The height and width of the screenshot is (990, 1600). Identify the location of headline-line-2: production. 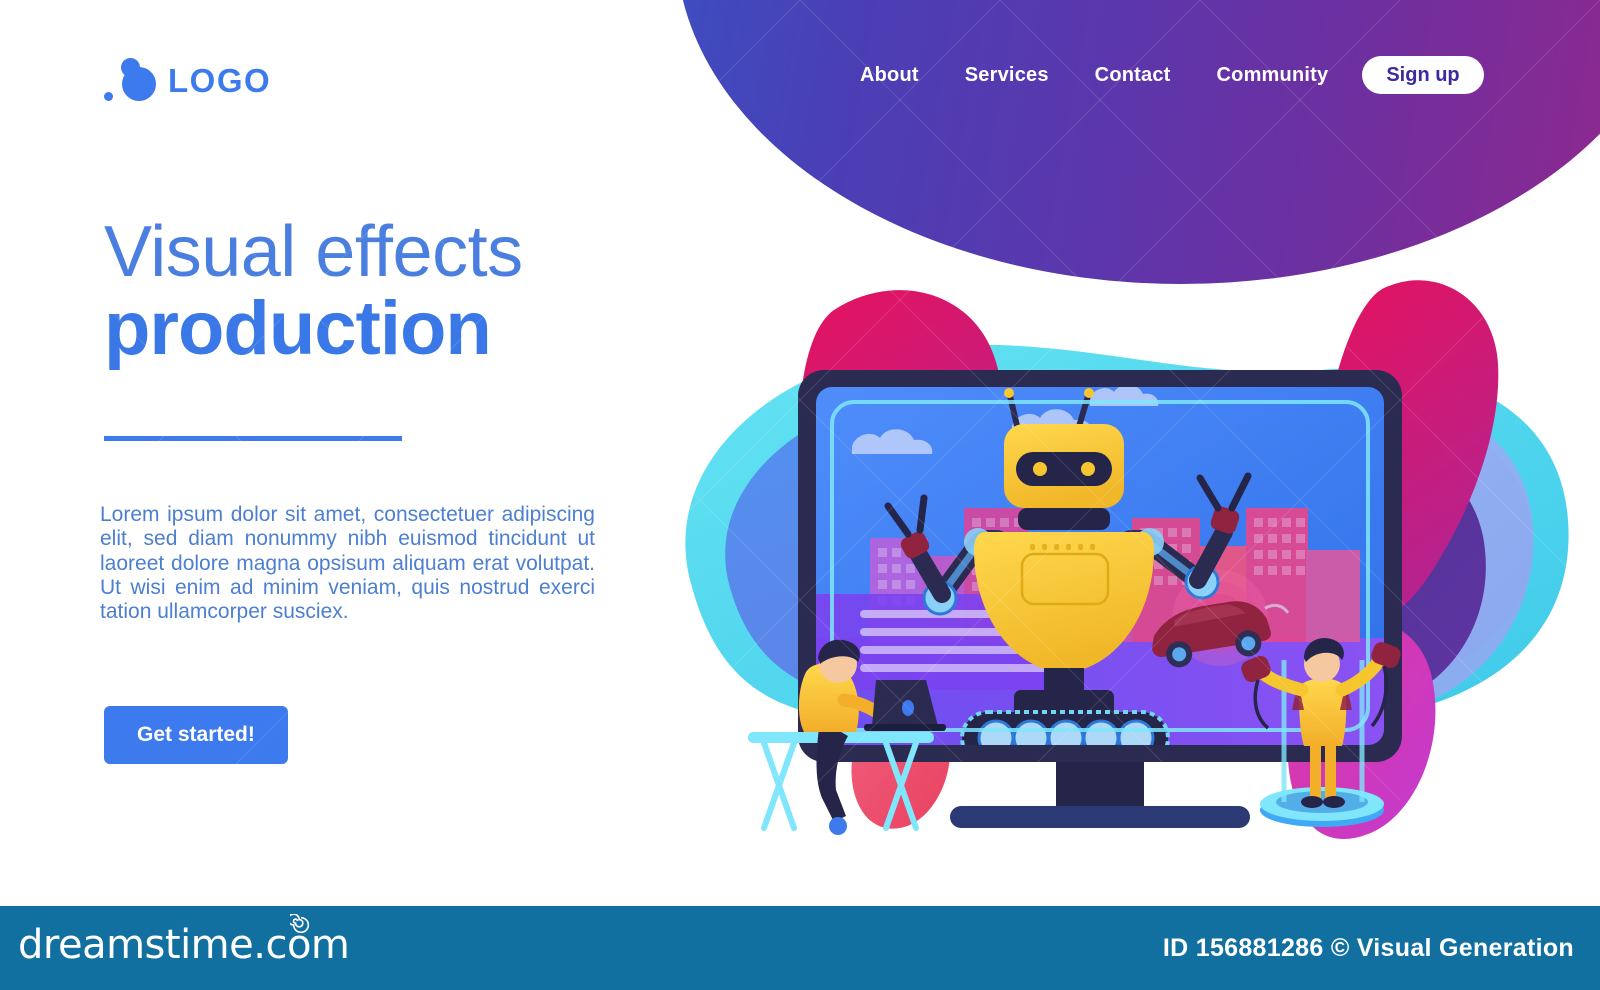
(298, 328).